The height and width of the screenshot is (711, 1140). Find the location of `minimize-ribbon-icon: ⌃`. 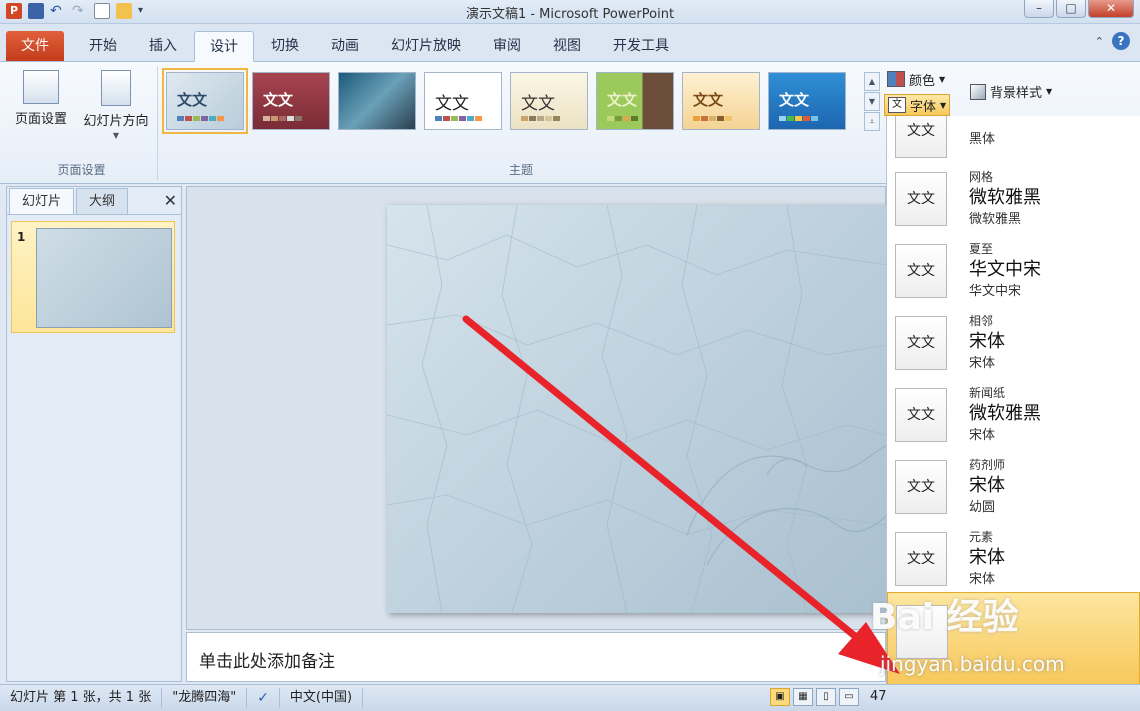

minimize-ribbon-icon: ⌃ is located at coordinates (1099, 41).